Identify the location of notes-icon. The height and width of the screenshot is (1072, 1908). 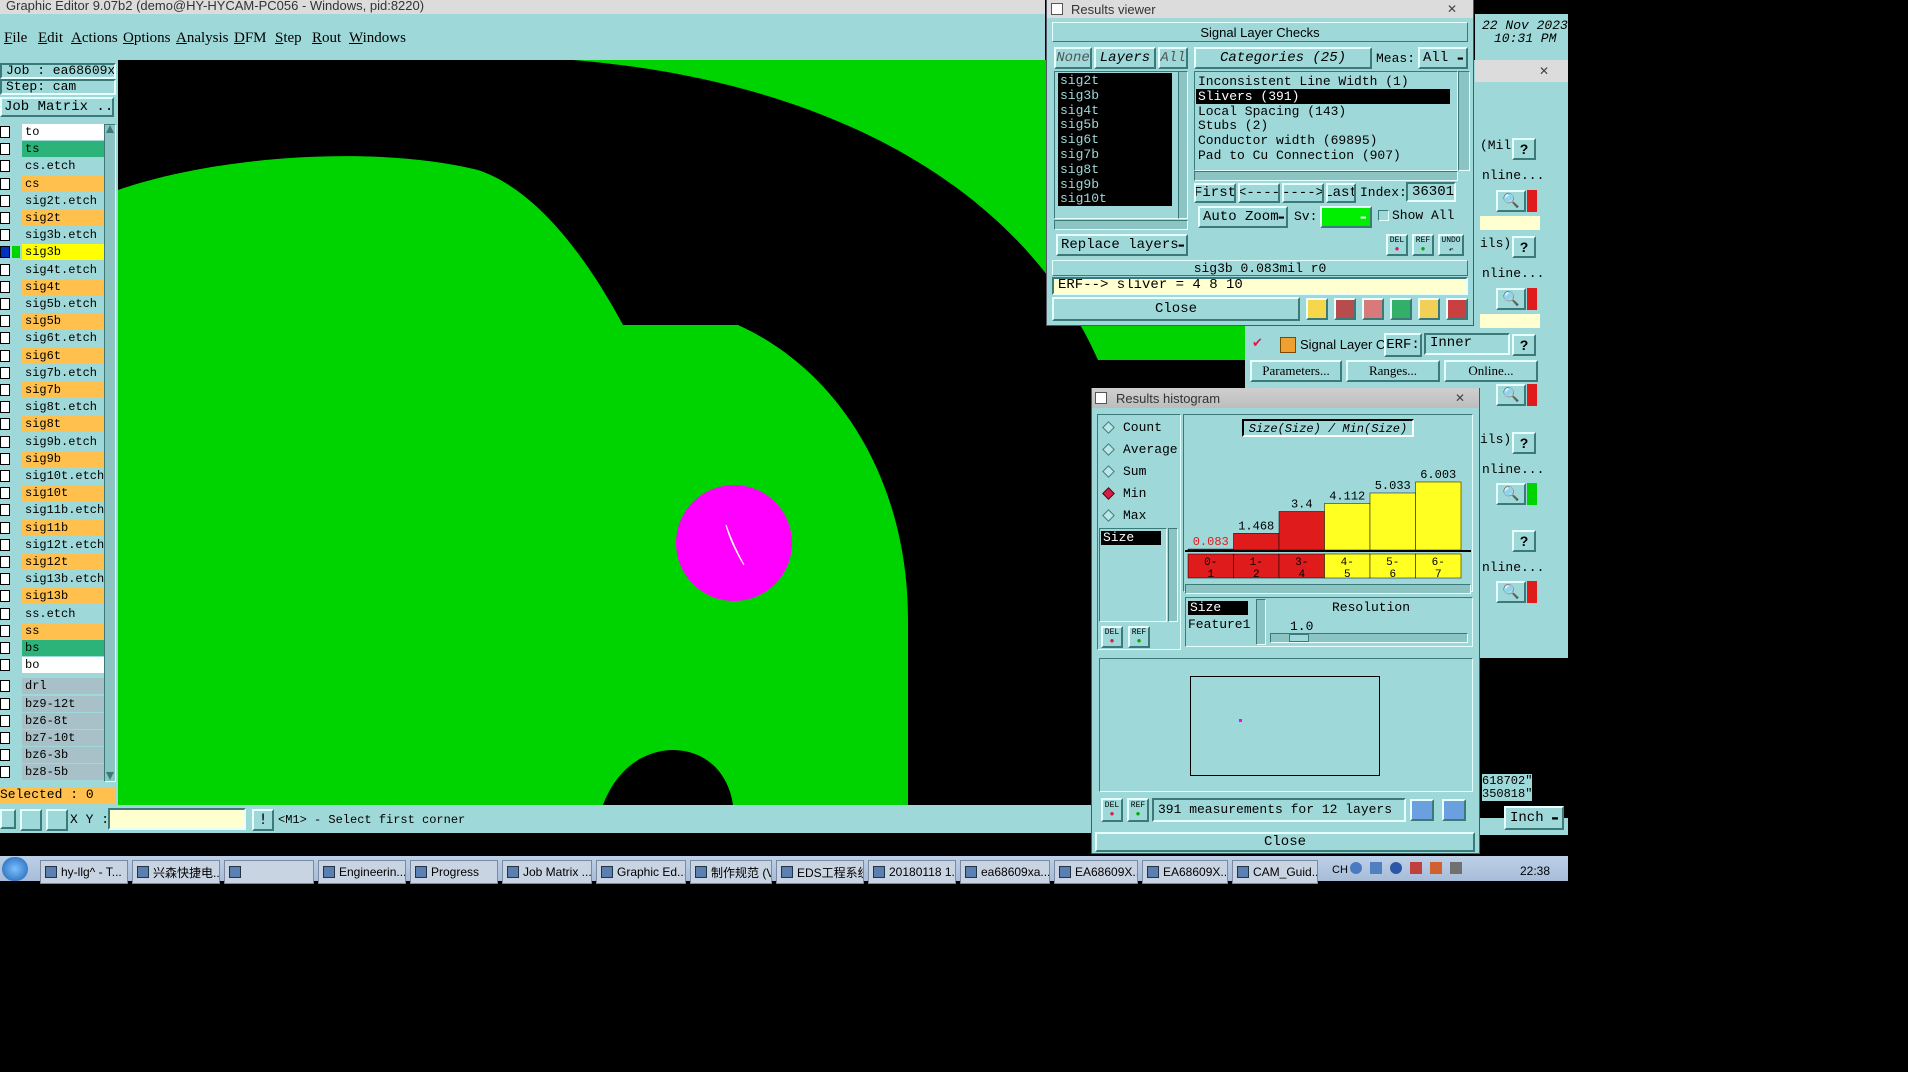
(1429, 309).